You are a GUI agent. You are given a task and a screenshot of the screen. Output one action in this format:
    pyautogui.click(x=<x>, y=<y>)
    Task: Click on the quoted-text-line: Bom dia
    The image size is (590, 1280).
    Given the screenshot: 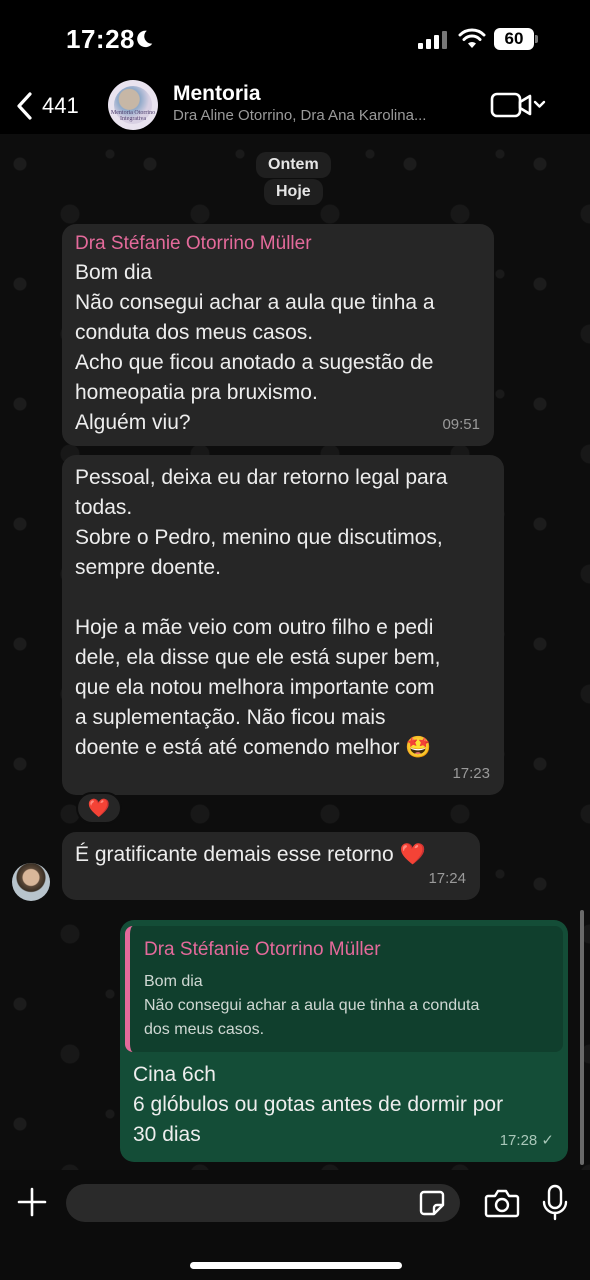 What is the action you would take?
    pyautogui.click(x=173, y=981)
    